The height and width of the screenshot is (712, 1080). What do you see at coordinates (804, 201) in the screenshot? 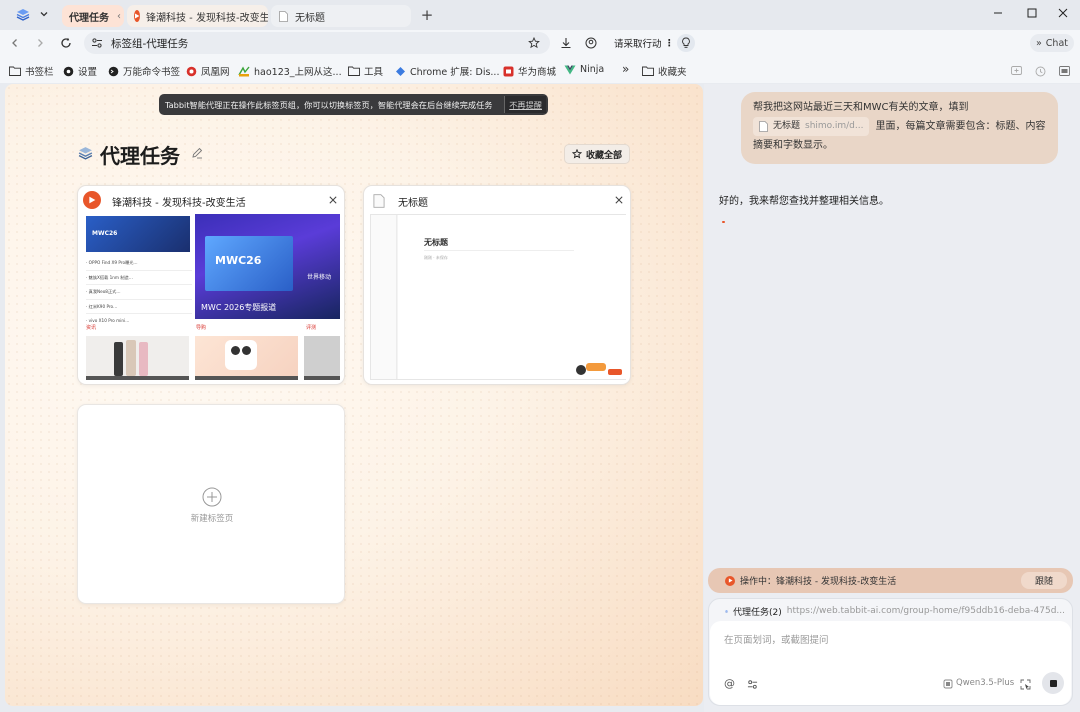
I see `assistant-message: 好的，我来帮您查找并整理相关信息。` at bounding box center [804, 201].